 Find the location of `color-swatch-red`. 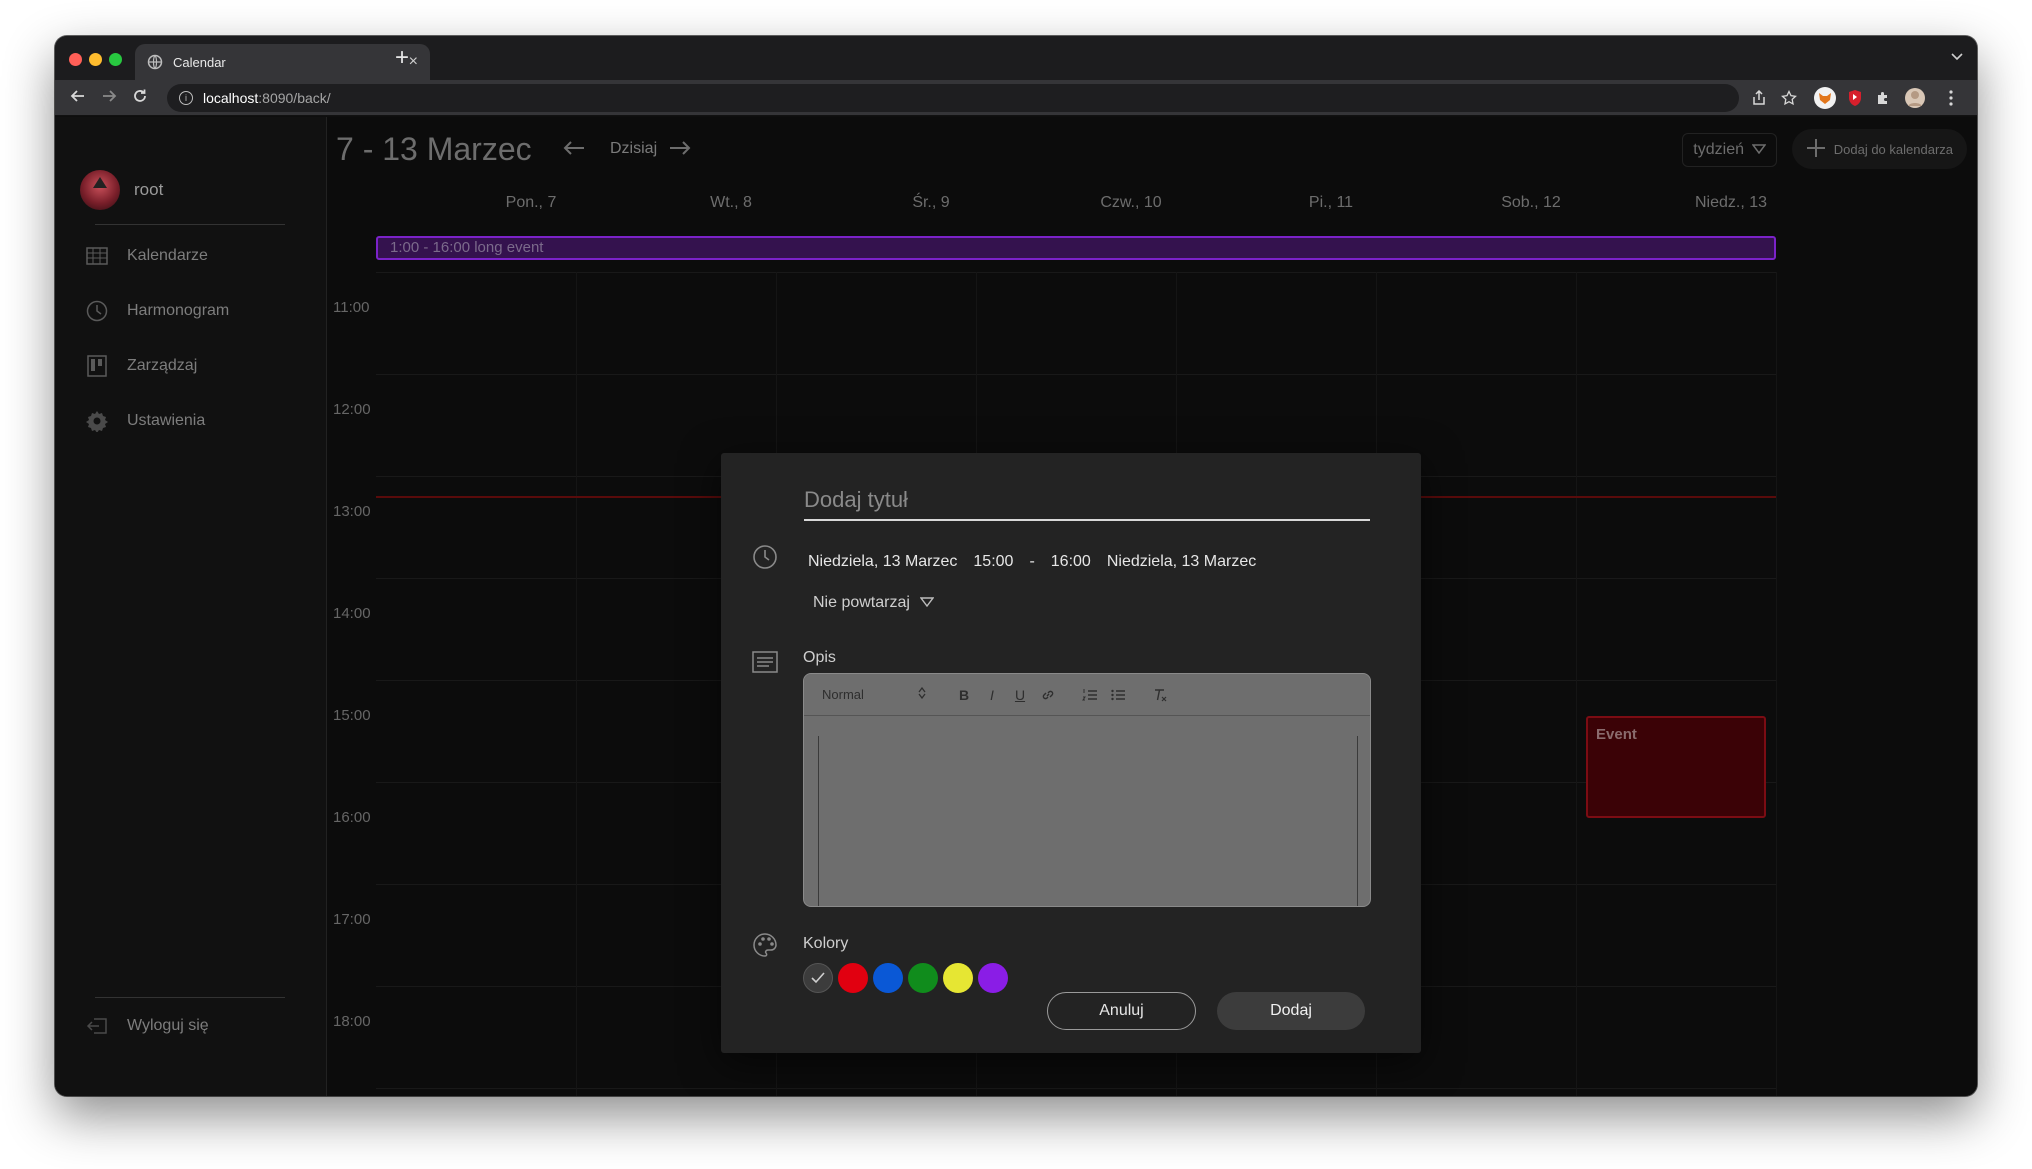

color-swatch-red is located at coordinates (853, 978).